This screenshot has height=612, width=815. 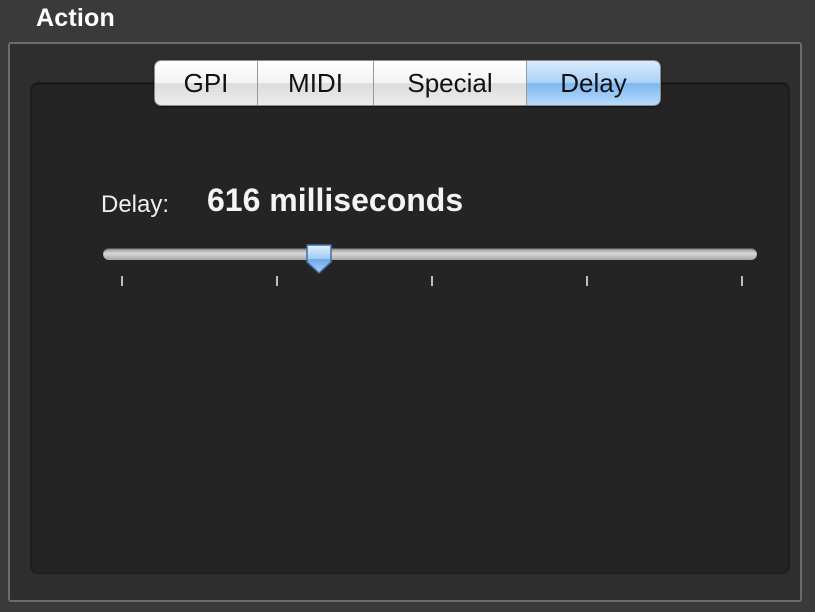 What do you see at coordinates (135, 204) in the screenshot?
I see `delay-label: Delay:` at bounding box center [135, 204].